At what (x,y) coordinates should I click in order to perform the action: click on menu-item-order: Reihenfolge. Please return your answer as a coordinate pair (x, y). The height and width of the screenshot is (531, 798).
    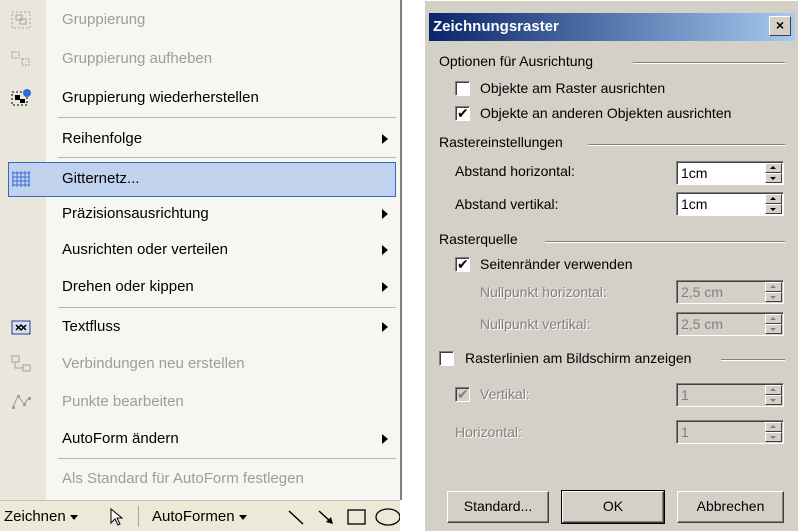
    Looking at the image, I should click on (200, 139).